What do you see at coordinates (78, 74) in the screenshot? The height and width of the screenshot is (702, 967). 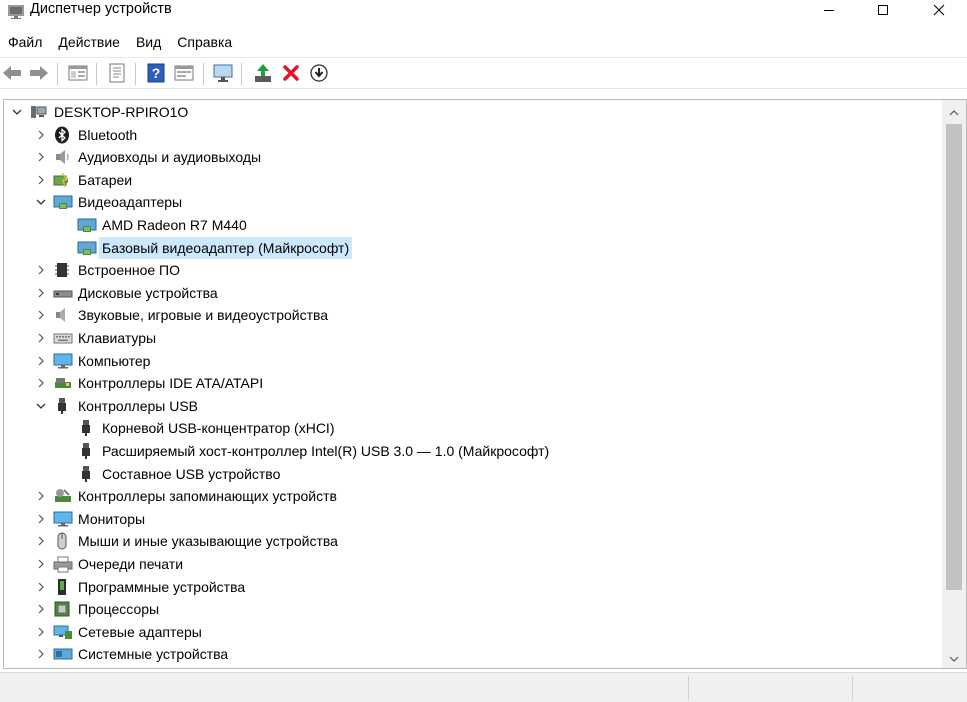 I see `properties-window-button` at bounding box center [78, 74].